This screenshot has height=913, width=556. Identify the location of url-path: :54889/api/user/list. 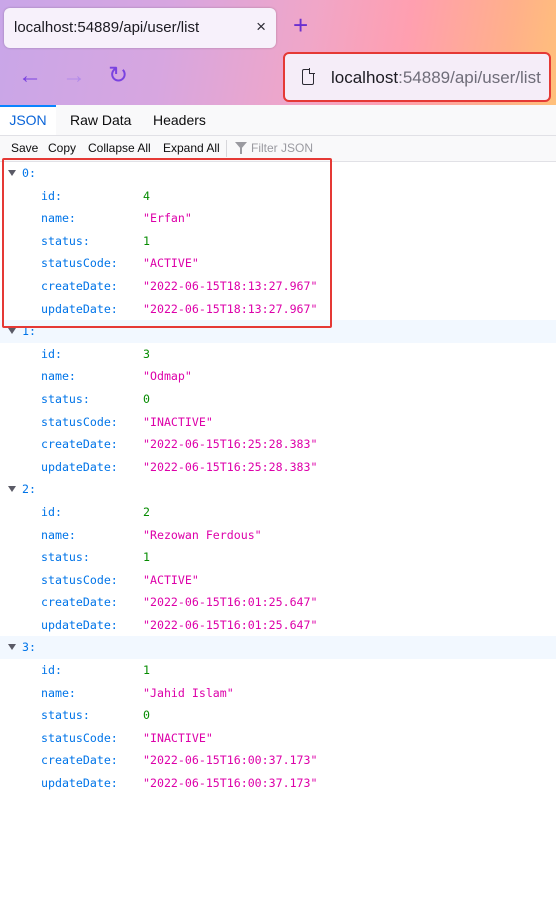
(469, 77).